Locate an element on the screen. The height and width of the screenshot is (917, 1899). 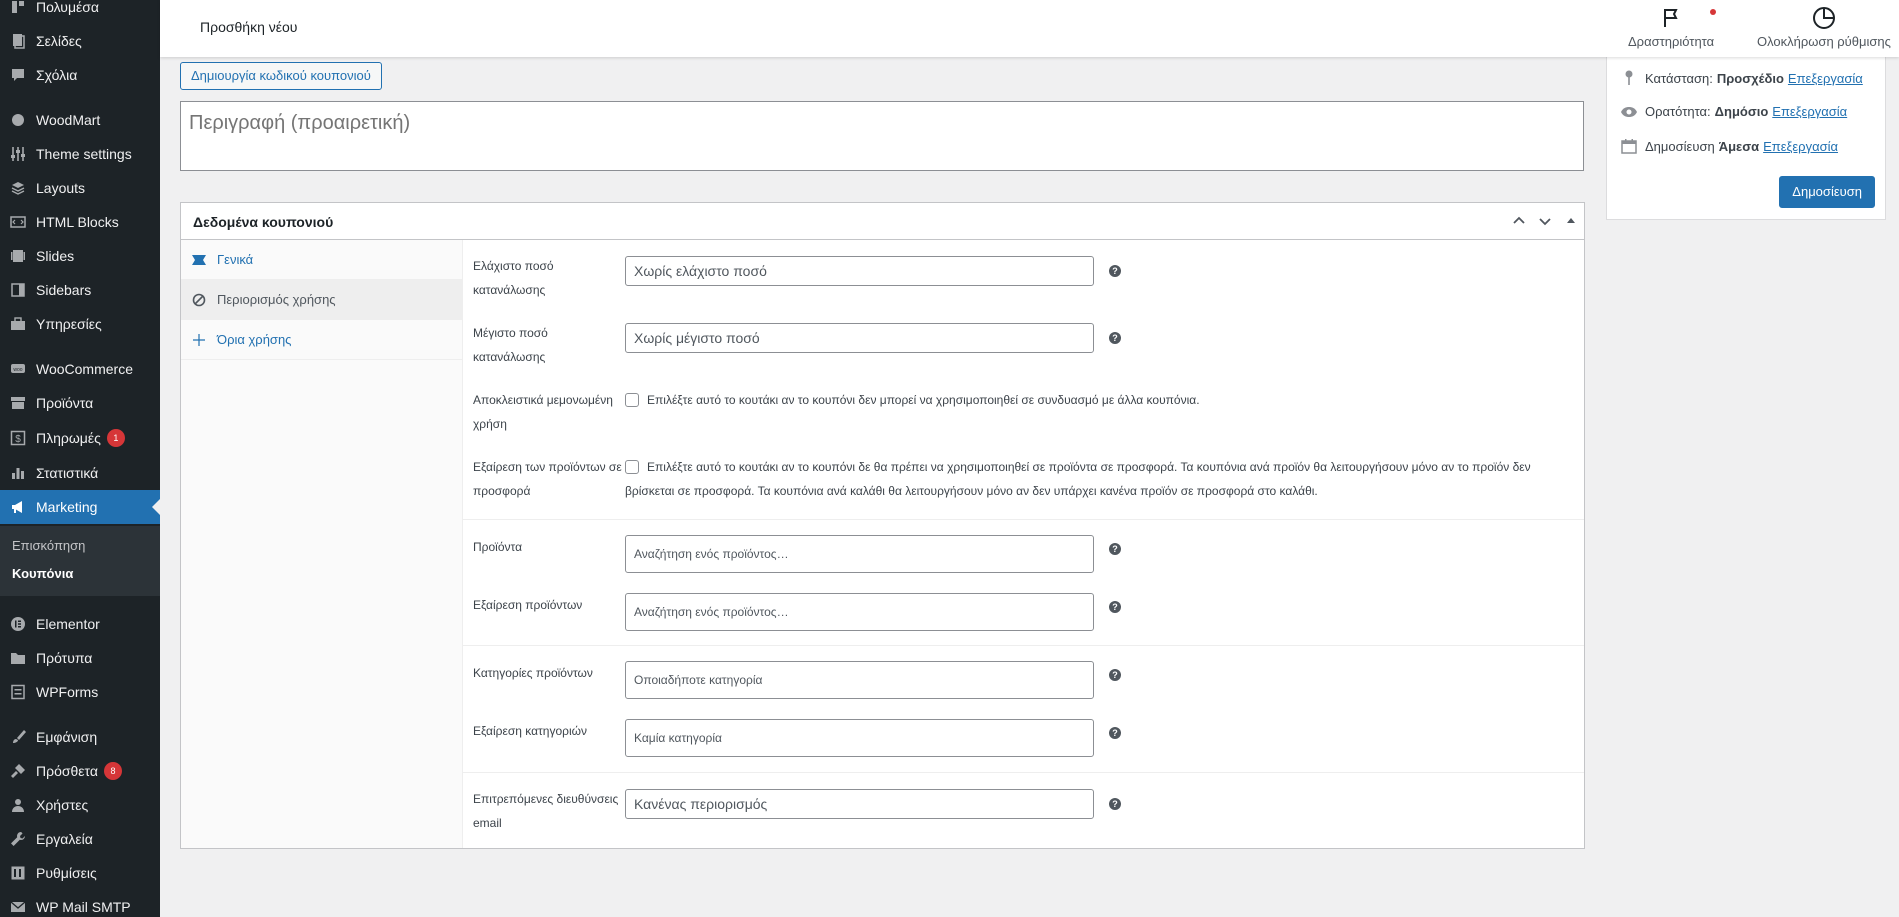
sidebar-item-label: Στατιστικά is located at coordinates (67, 473).